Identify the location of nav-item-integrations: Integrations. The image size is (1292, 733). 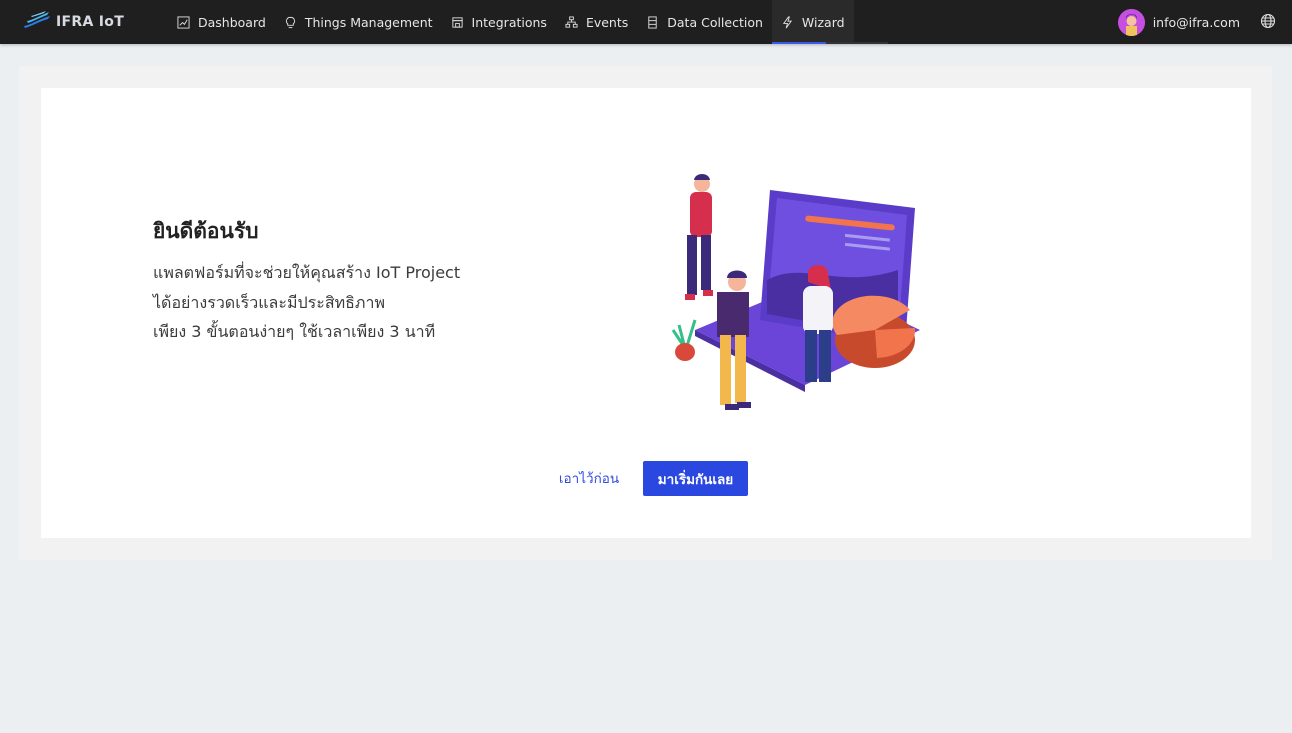
(499, 22).